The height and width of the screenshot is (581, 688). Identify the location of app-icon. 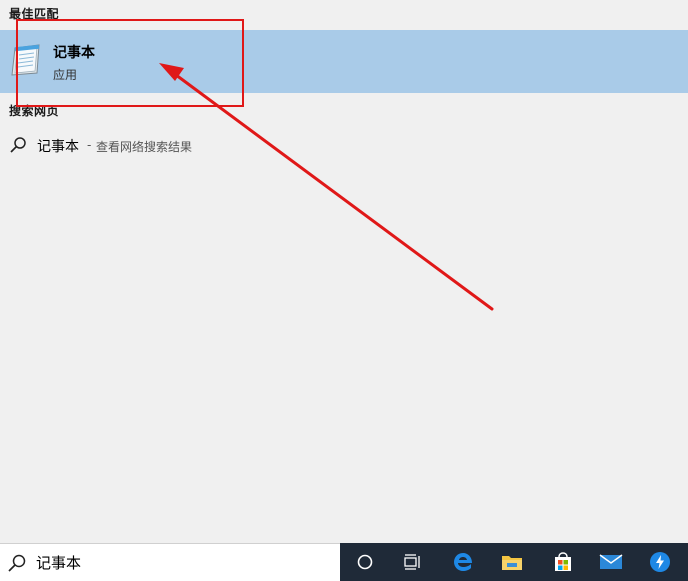
(660, 562).